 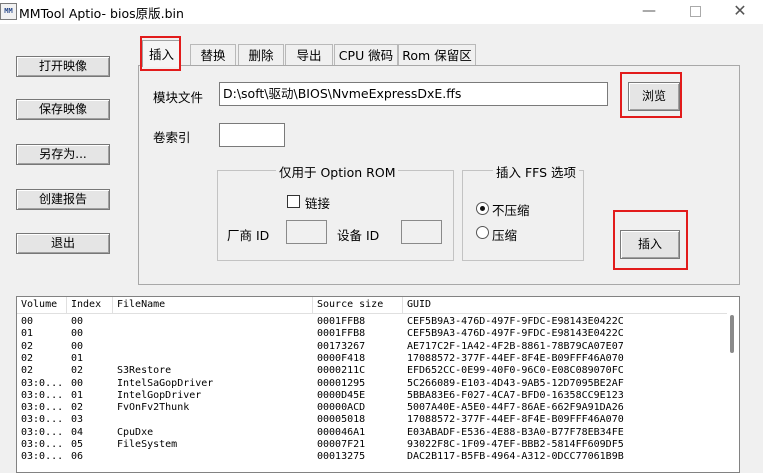 What do you see at coordinates (341, 444) in the screenshot?
I see `cell-source-size: 00007F21` at bounding box center [341, 444].